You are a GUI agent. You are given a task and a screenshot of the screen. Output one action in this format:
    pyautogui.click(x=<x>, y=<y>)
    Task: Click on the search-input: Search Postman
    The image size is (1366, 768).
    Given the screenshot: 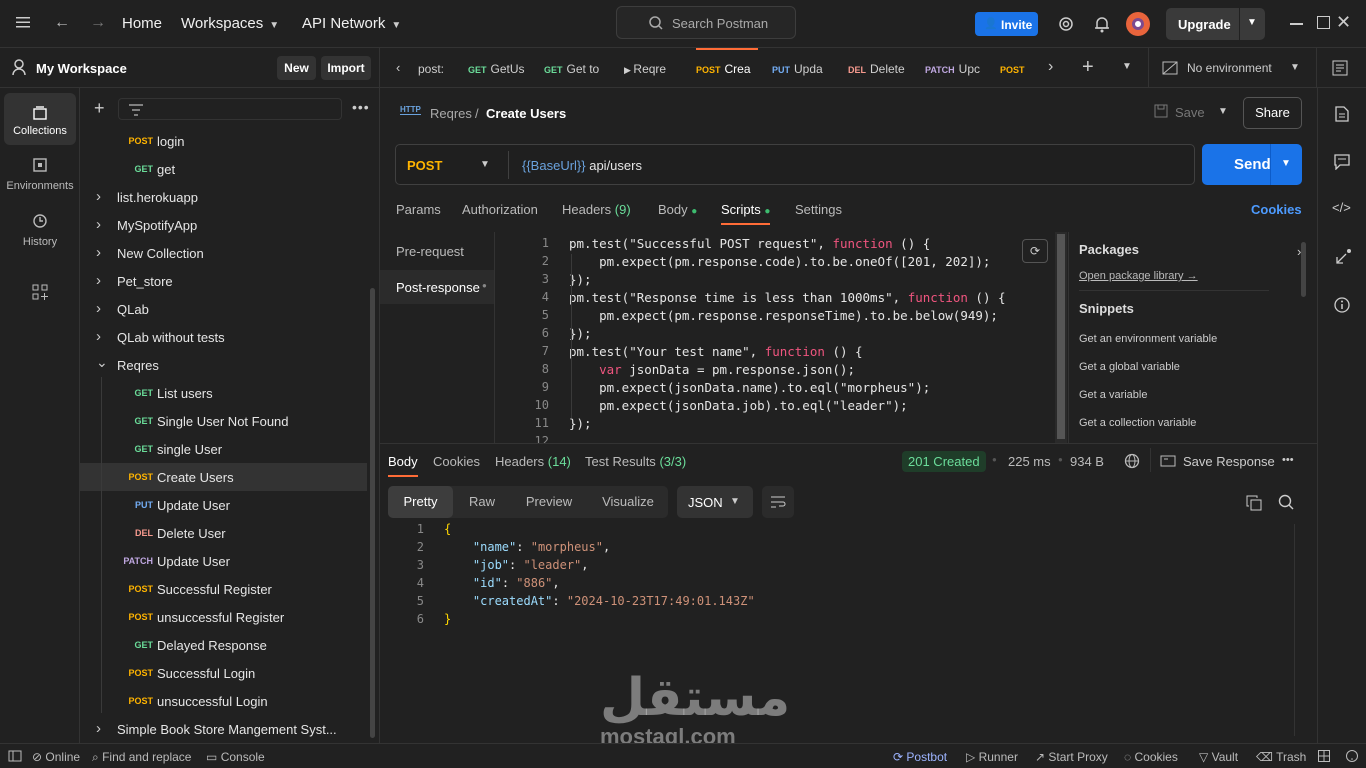 What is the action you would take?
    pyautogui.click(x=706, y=22)
    